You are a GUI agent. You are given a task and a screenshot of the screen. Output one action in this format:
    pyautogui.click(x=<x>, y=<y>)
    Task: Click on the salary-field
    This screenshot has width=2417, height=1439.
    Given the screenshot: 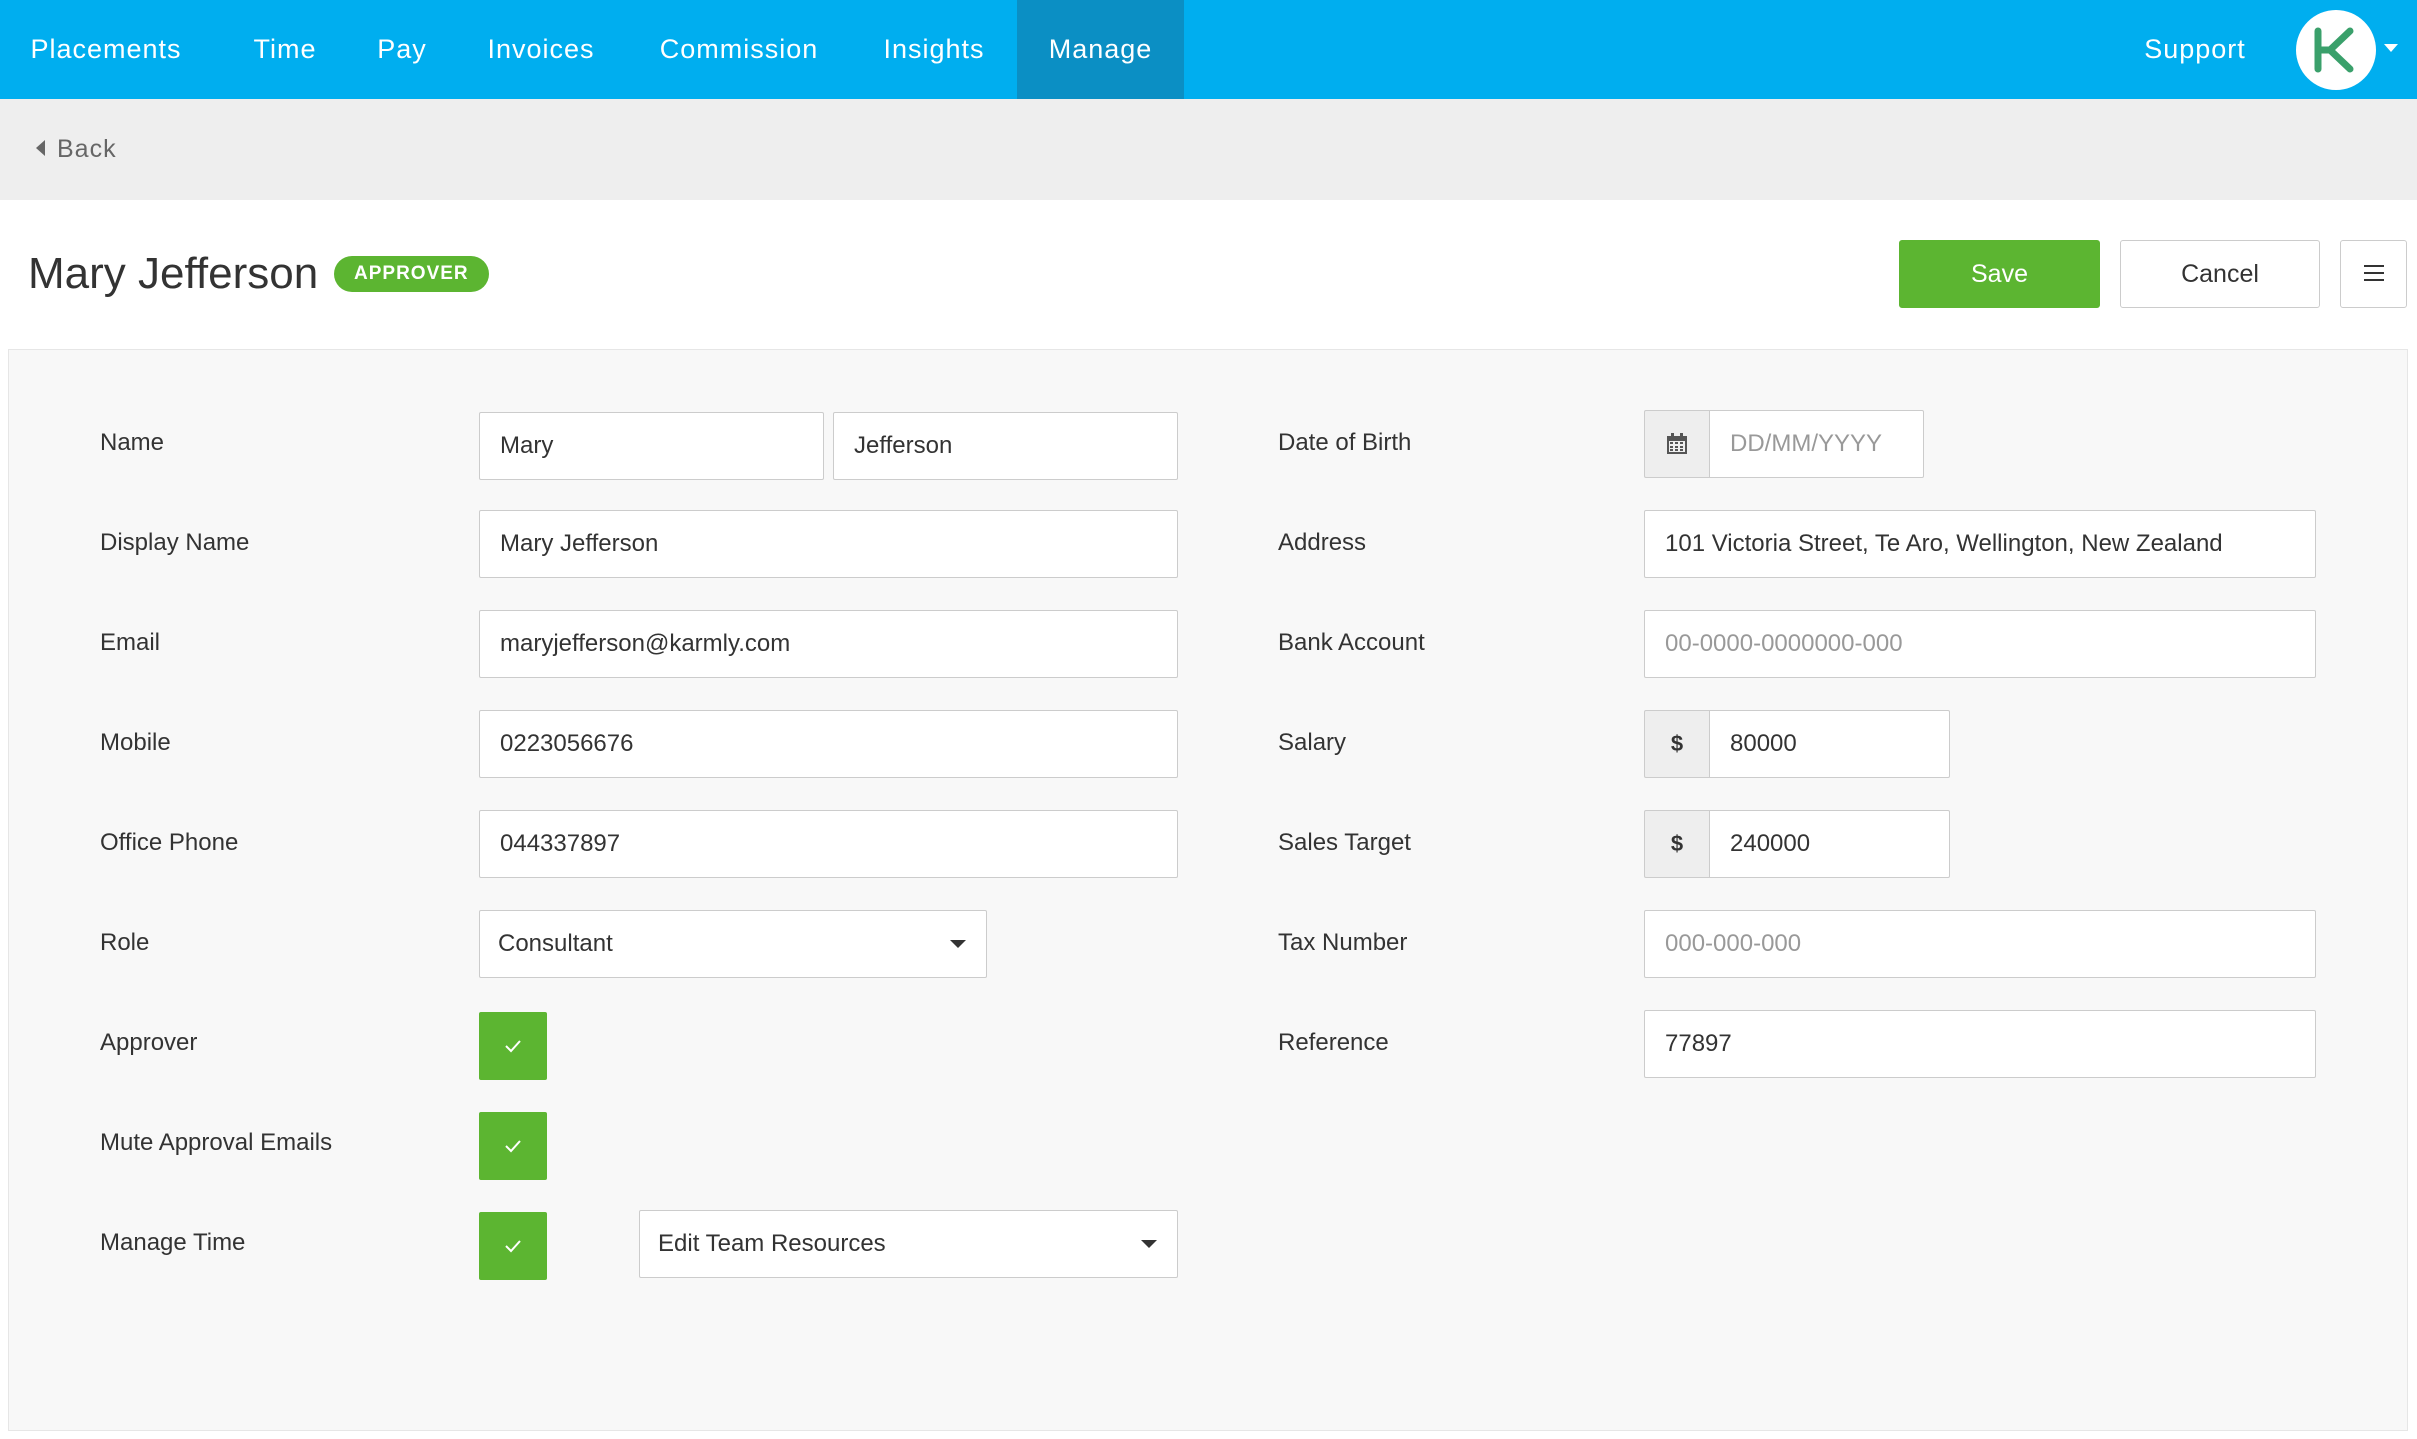 What is the action you would take?
    pyautogui.click(x=1829, y=744)
    